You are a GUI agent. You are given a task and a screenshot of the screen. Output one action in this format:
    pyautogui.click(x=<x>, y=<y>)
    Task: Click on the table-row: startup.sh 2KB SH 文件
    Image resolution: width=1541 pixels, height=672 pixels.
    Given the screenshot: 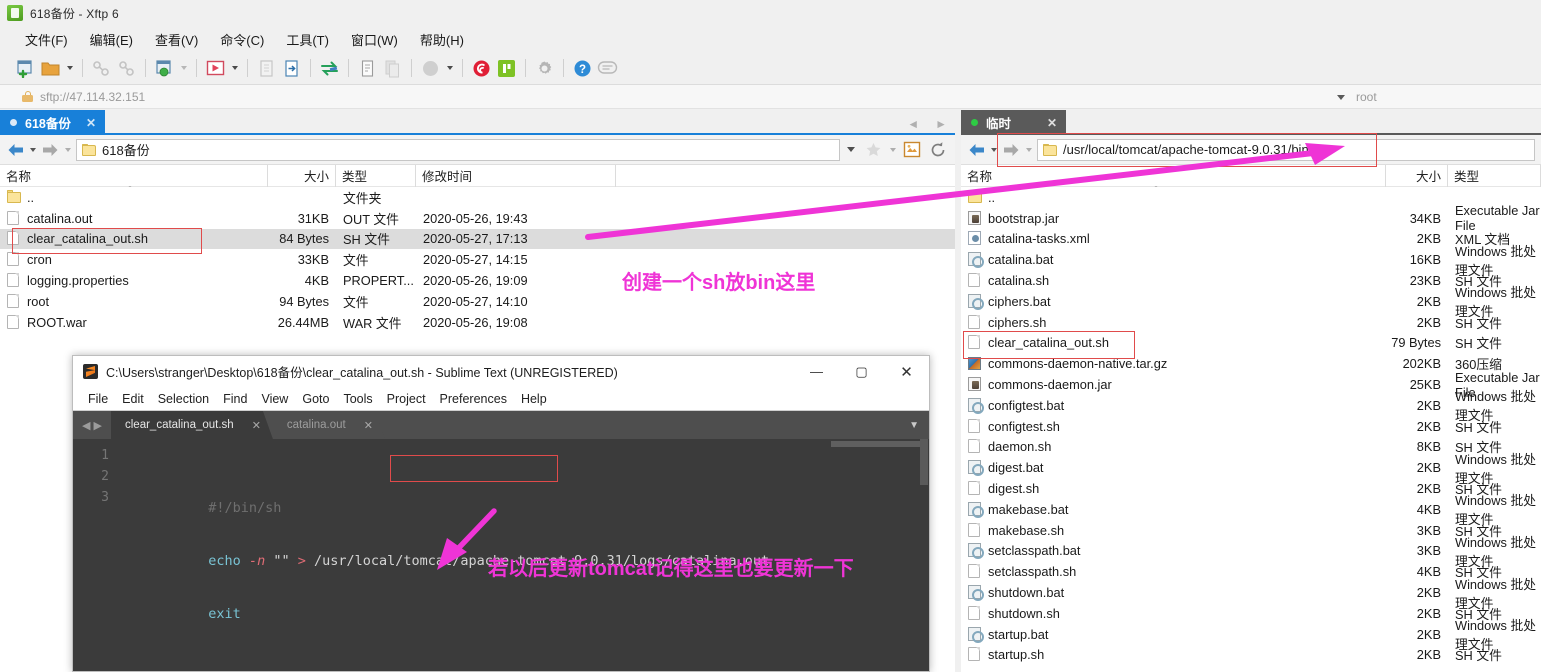 What is the action you would take?
    pyautogui.click(x=1251, y=655)
    